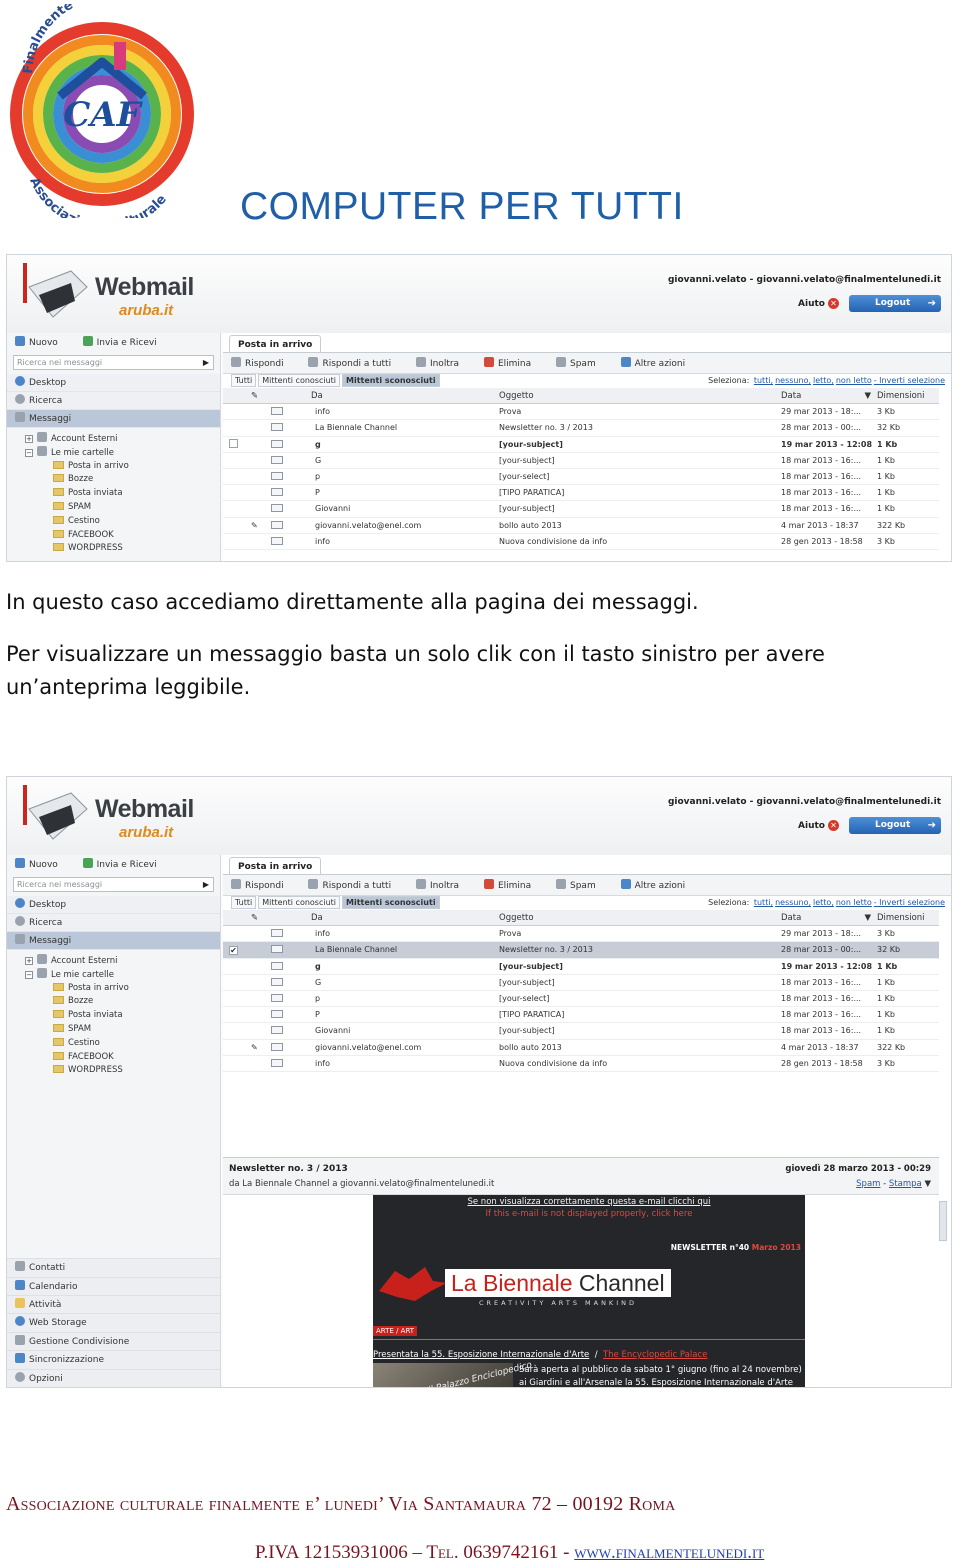 Image resolution: width=960 pixels, height=1567 pixels. I want to click on print-link: Stampa, so click(905, 1184).